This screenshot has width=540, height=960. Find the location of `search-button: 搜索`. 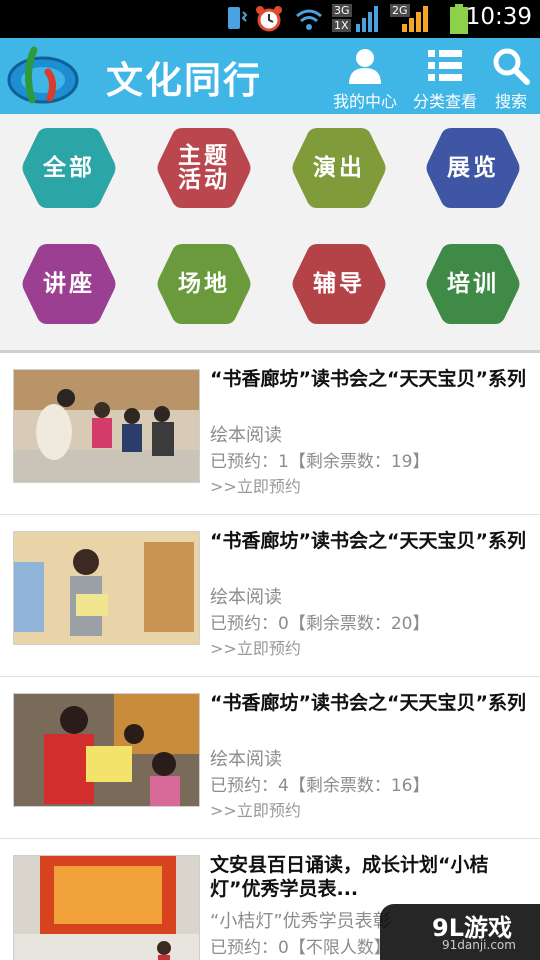

search-button: 搜索 is located at coordinates (511, 77).